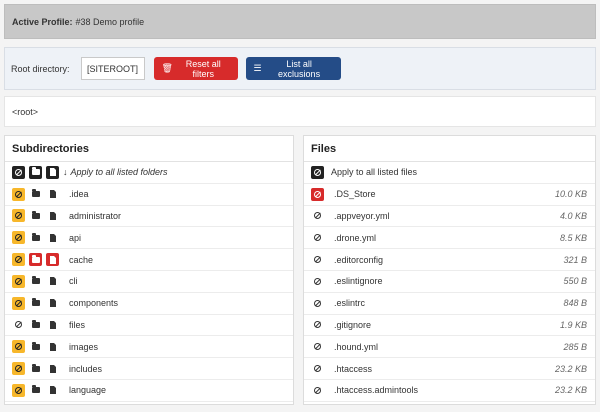 The image size is (600, 412). What do you see at coordinates (449, 282) in the screenshot?
I see `list-item: .eslintignore 550 B` at bounding box center [449, 282].